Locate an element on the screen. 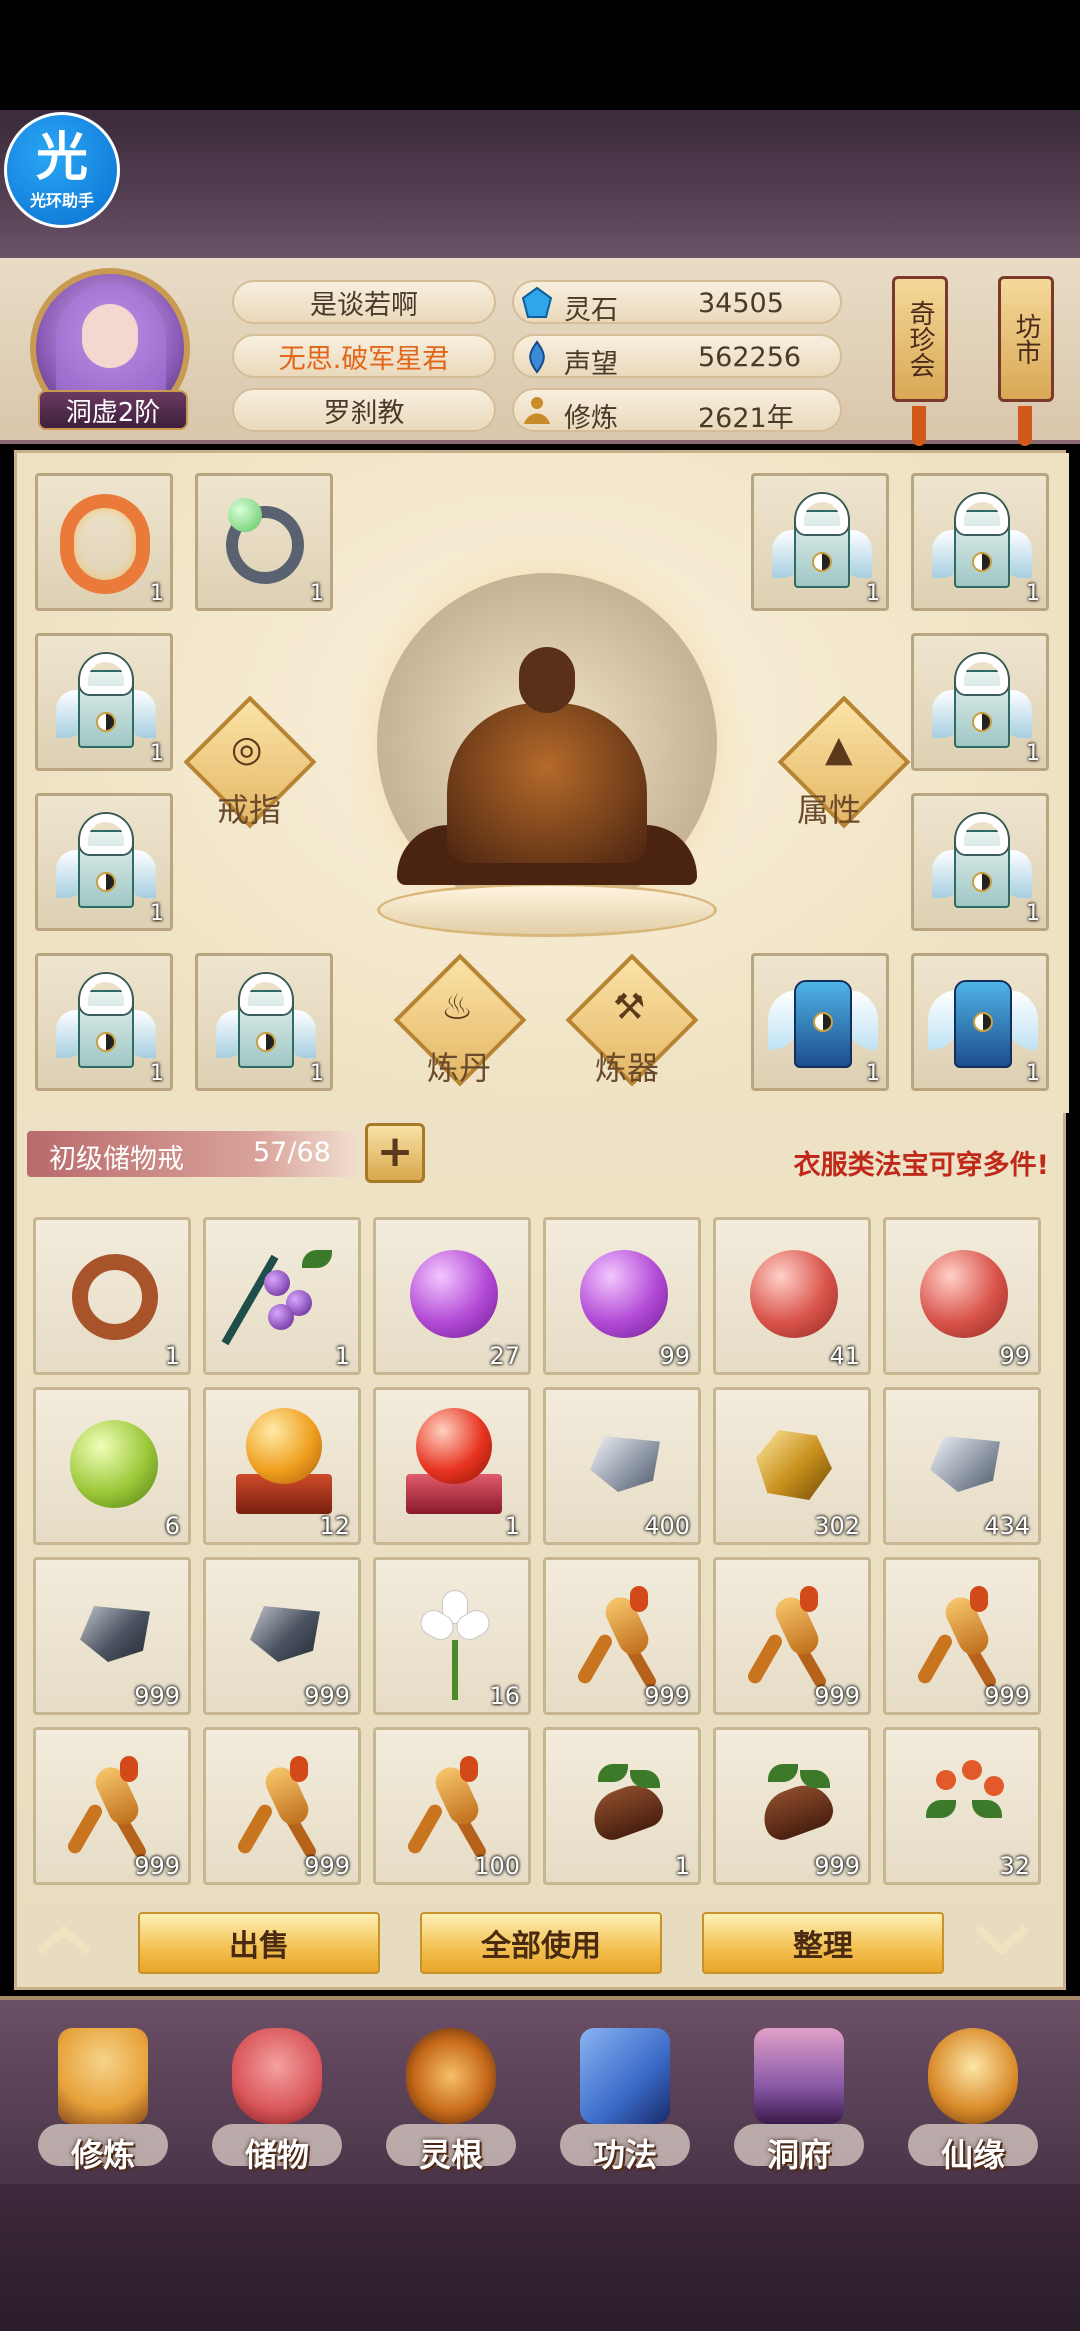 The width and height of the screenshot is (1080, 2331). ring-function-label: 戒指 is located at coordinates (249, 810).